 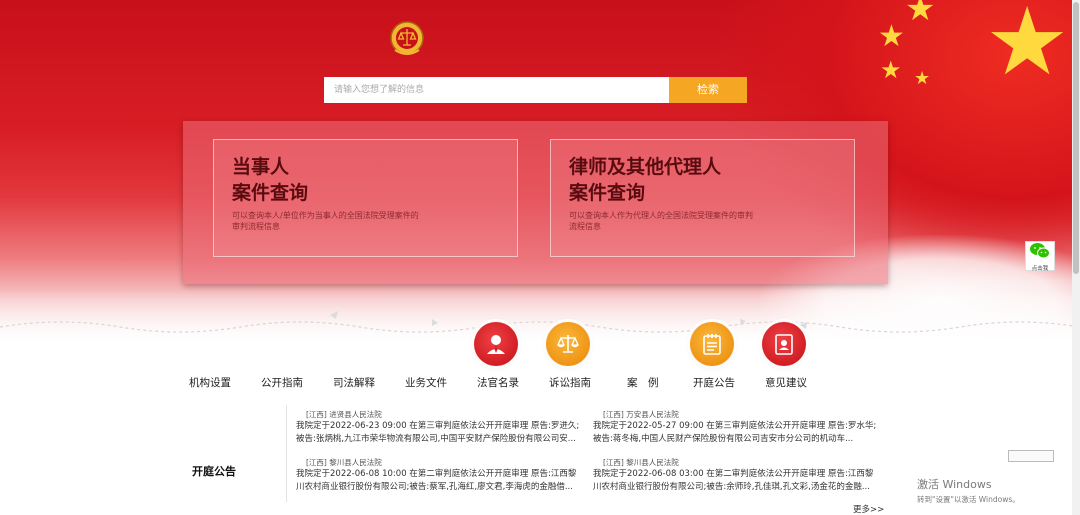 What do you see at coordinates (210, 382) in the screenshot?
I see `nav-item-institution: 机构设置` at bounding box center [210, 382].